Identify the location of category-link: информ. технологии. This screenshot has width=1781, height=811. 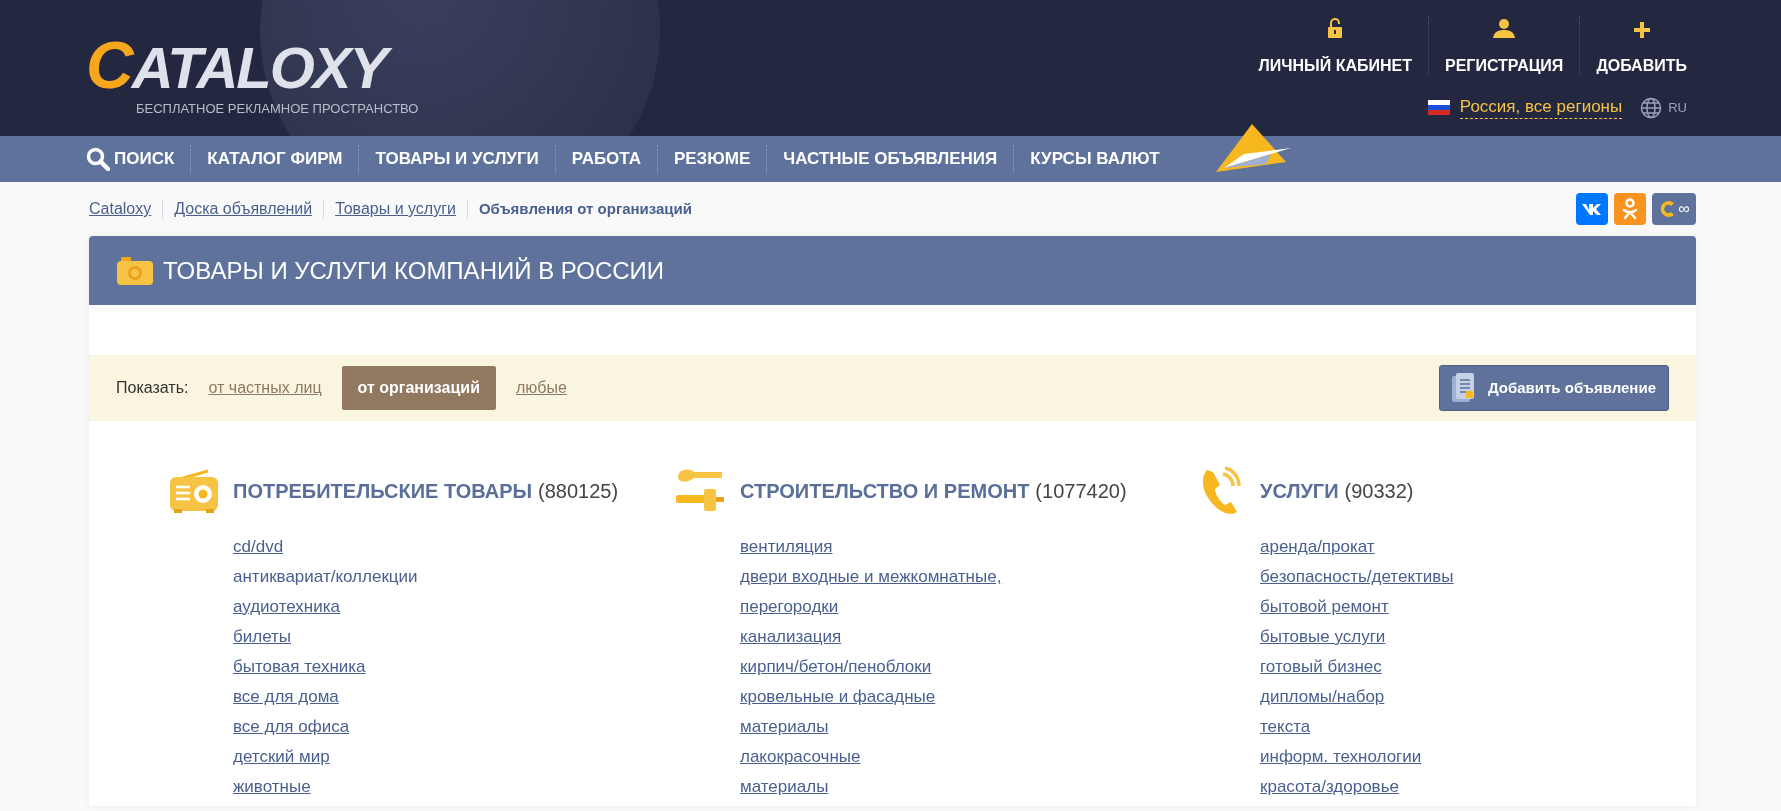
(1341, 757).